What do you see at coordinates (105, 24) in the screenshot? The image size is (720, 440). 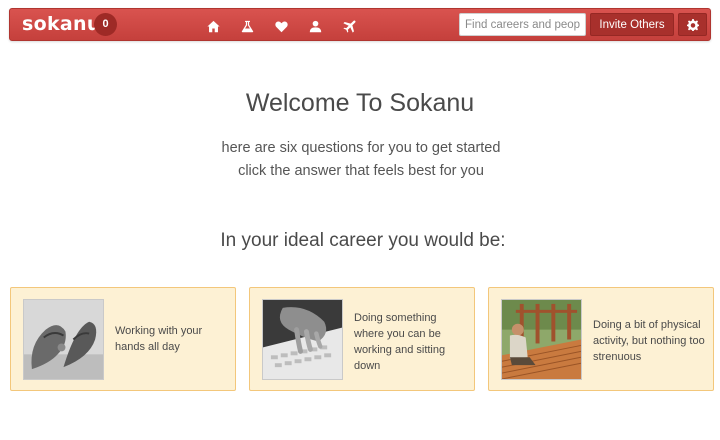 I see `notification-count-badge: 0` at bounding box center [105, 24].